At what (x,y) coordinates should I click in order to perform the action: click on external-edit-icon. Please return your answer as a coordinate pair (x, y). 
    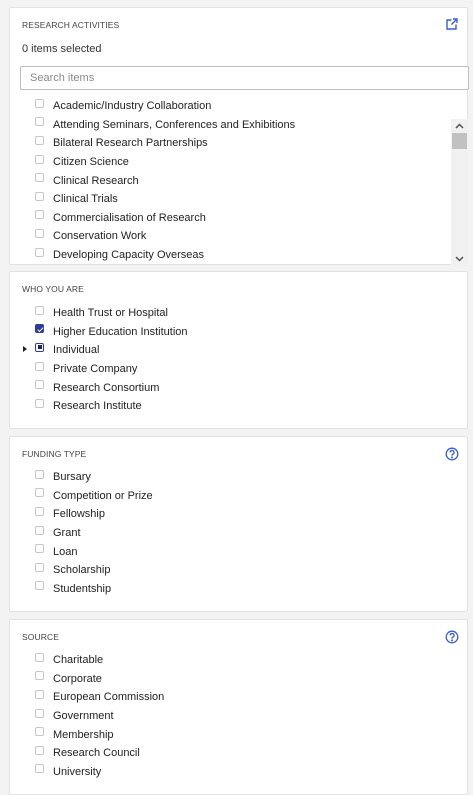
    Looking at the image, I should click on (452, 24).